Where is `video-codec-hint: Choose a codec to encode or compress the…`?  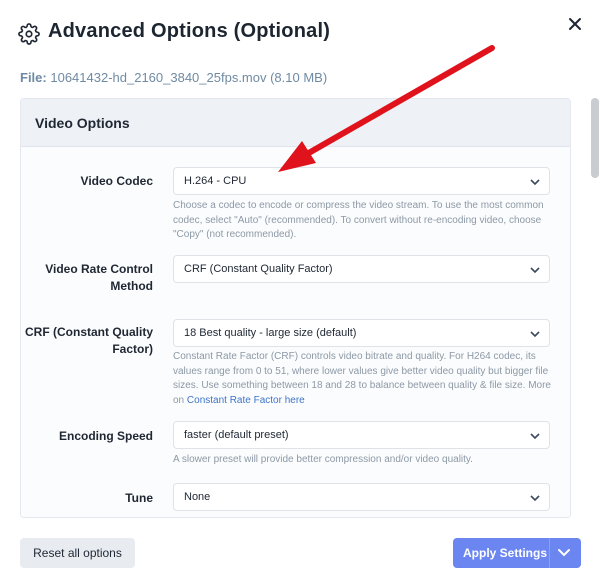 video-codec-hint: Choose a codec to encode or compress the… is located at coordinates (358, 220).